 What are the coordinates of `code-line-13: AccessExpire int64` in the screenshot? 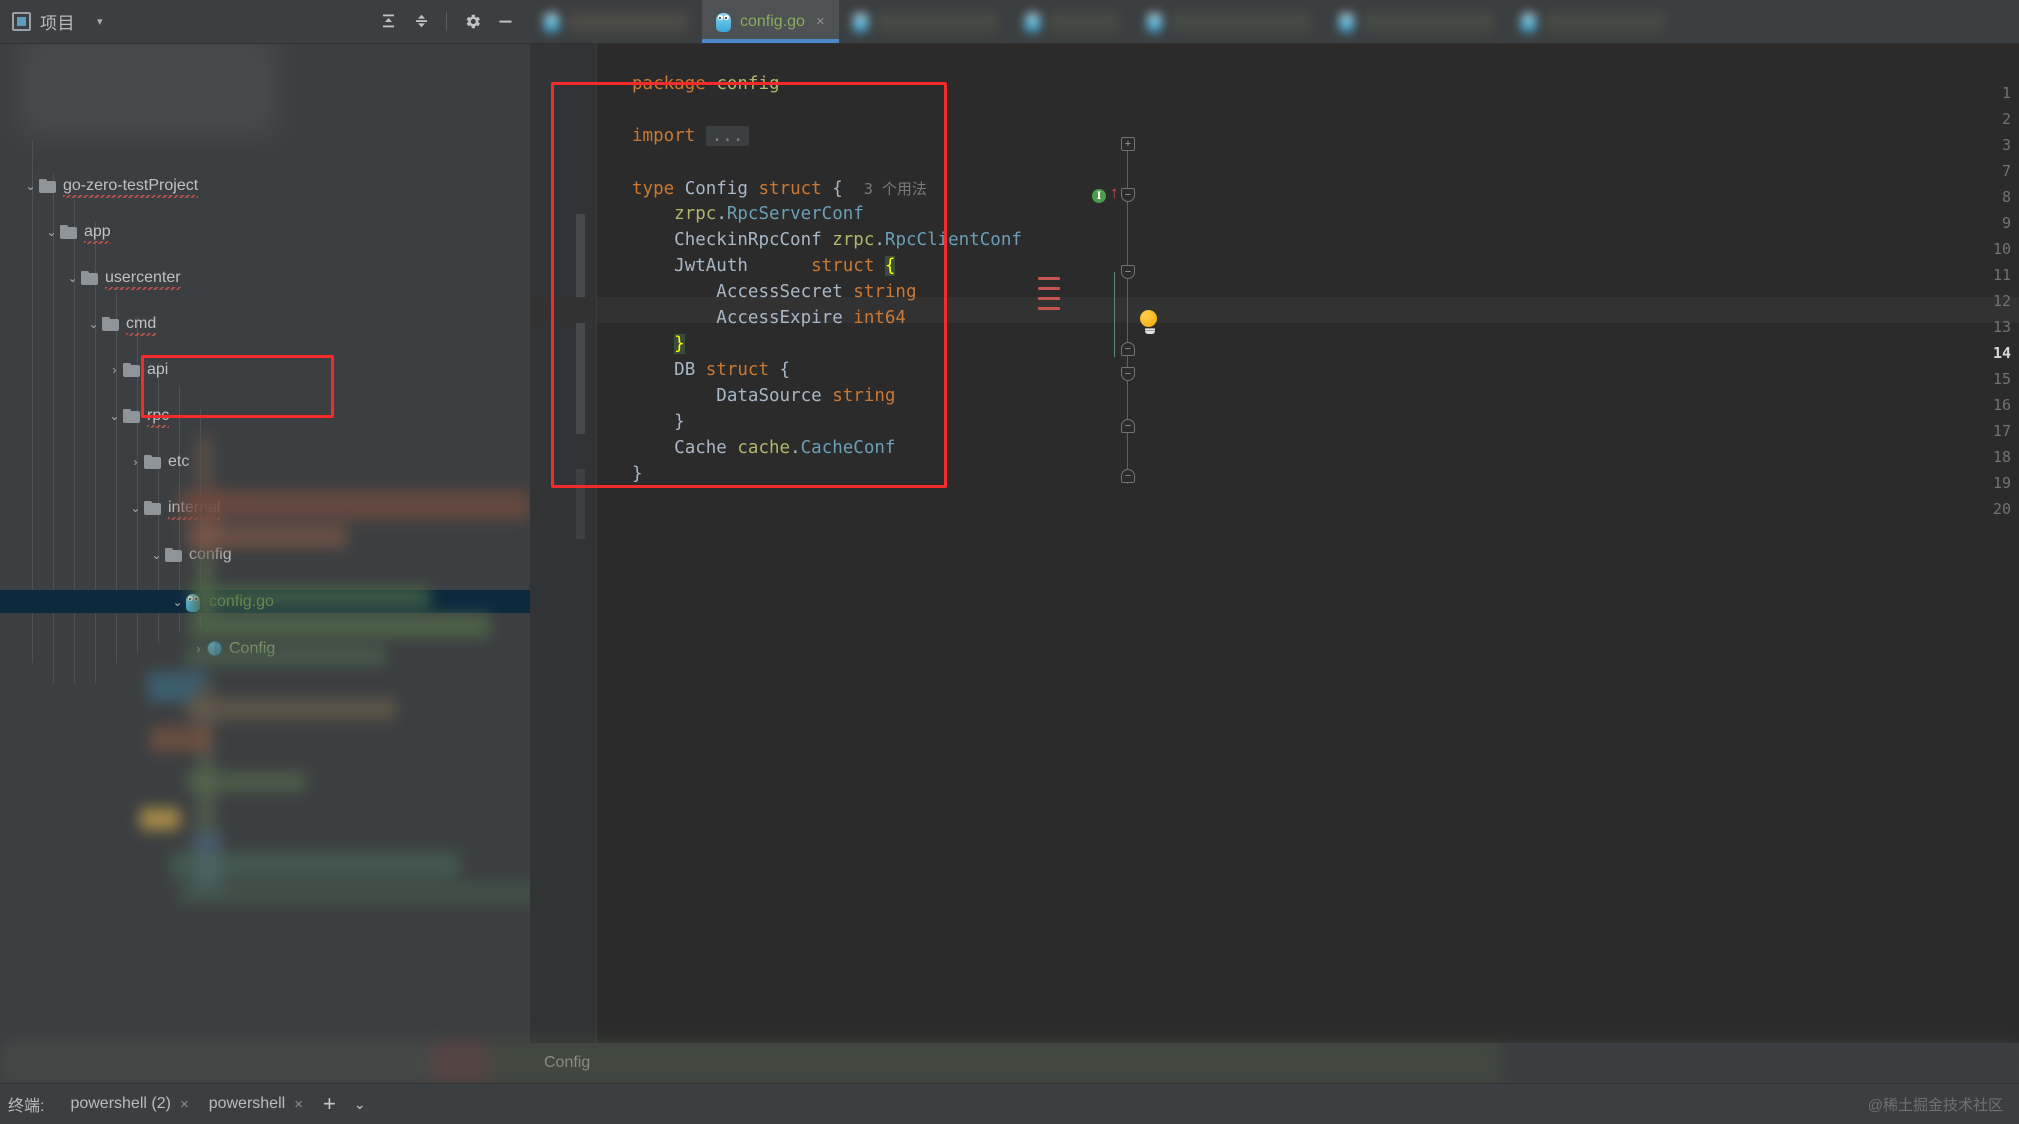 It's located at (811, 318).